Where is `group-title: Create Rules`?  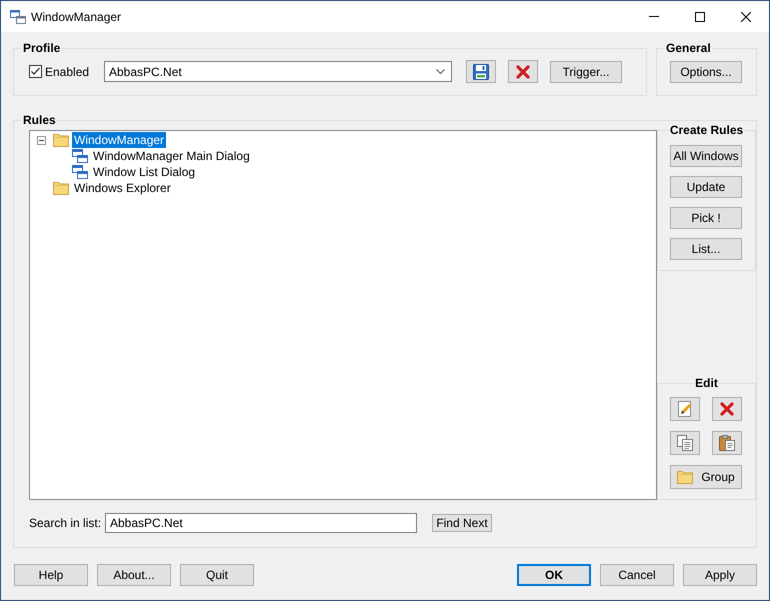 group-title: Create Rules is located at coordinates (706, 130).